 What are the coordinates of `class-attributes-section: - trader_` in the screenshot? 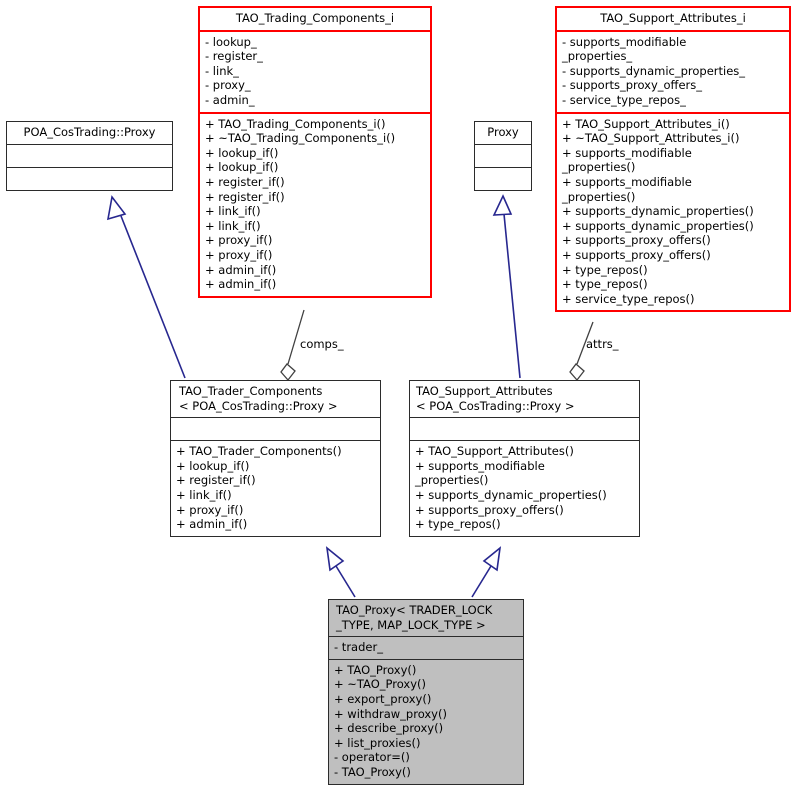 It's located at (426, 647).